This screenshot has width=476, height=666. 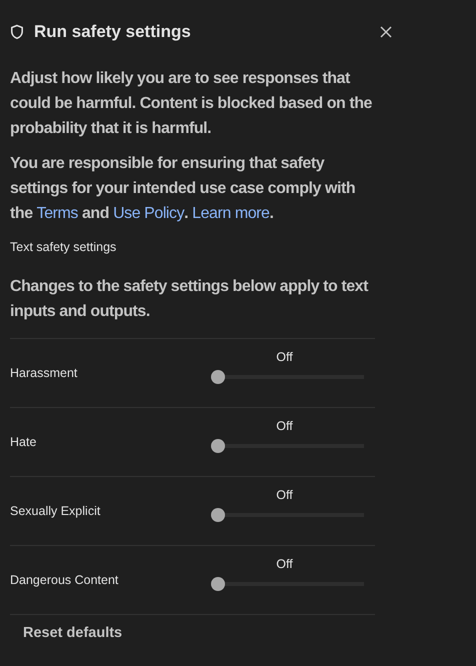 I want to click on setting-label: Dangerous Content, so click(x=65, y=580).